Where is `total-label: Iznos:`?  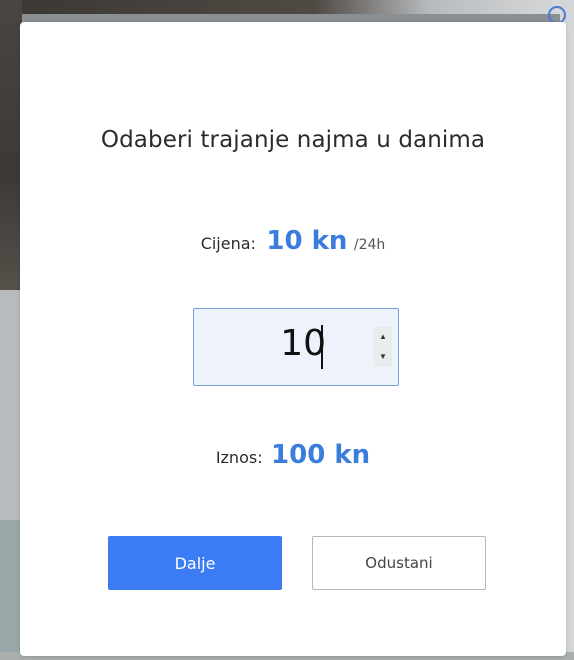 total-label: Iznos: is located at coordinates (239, 457).